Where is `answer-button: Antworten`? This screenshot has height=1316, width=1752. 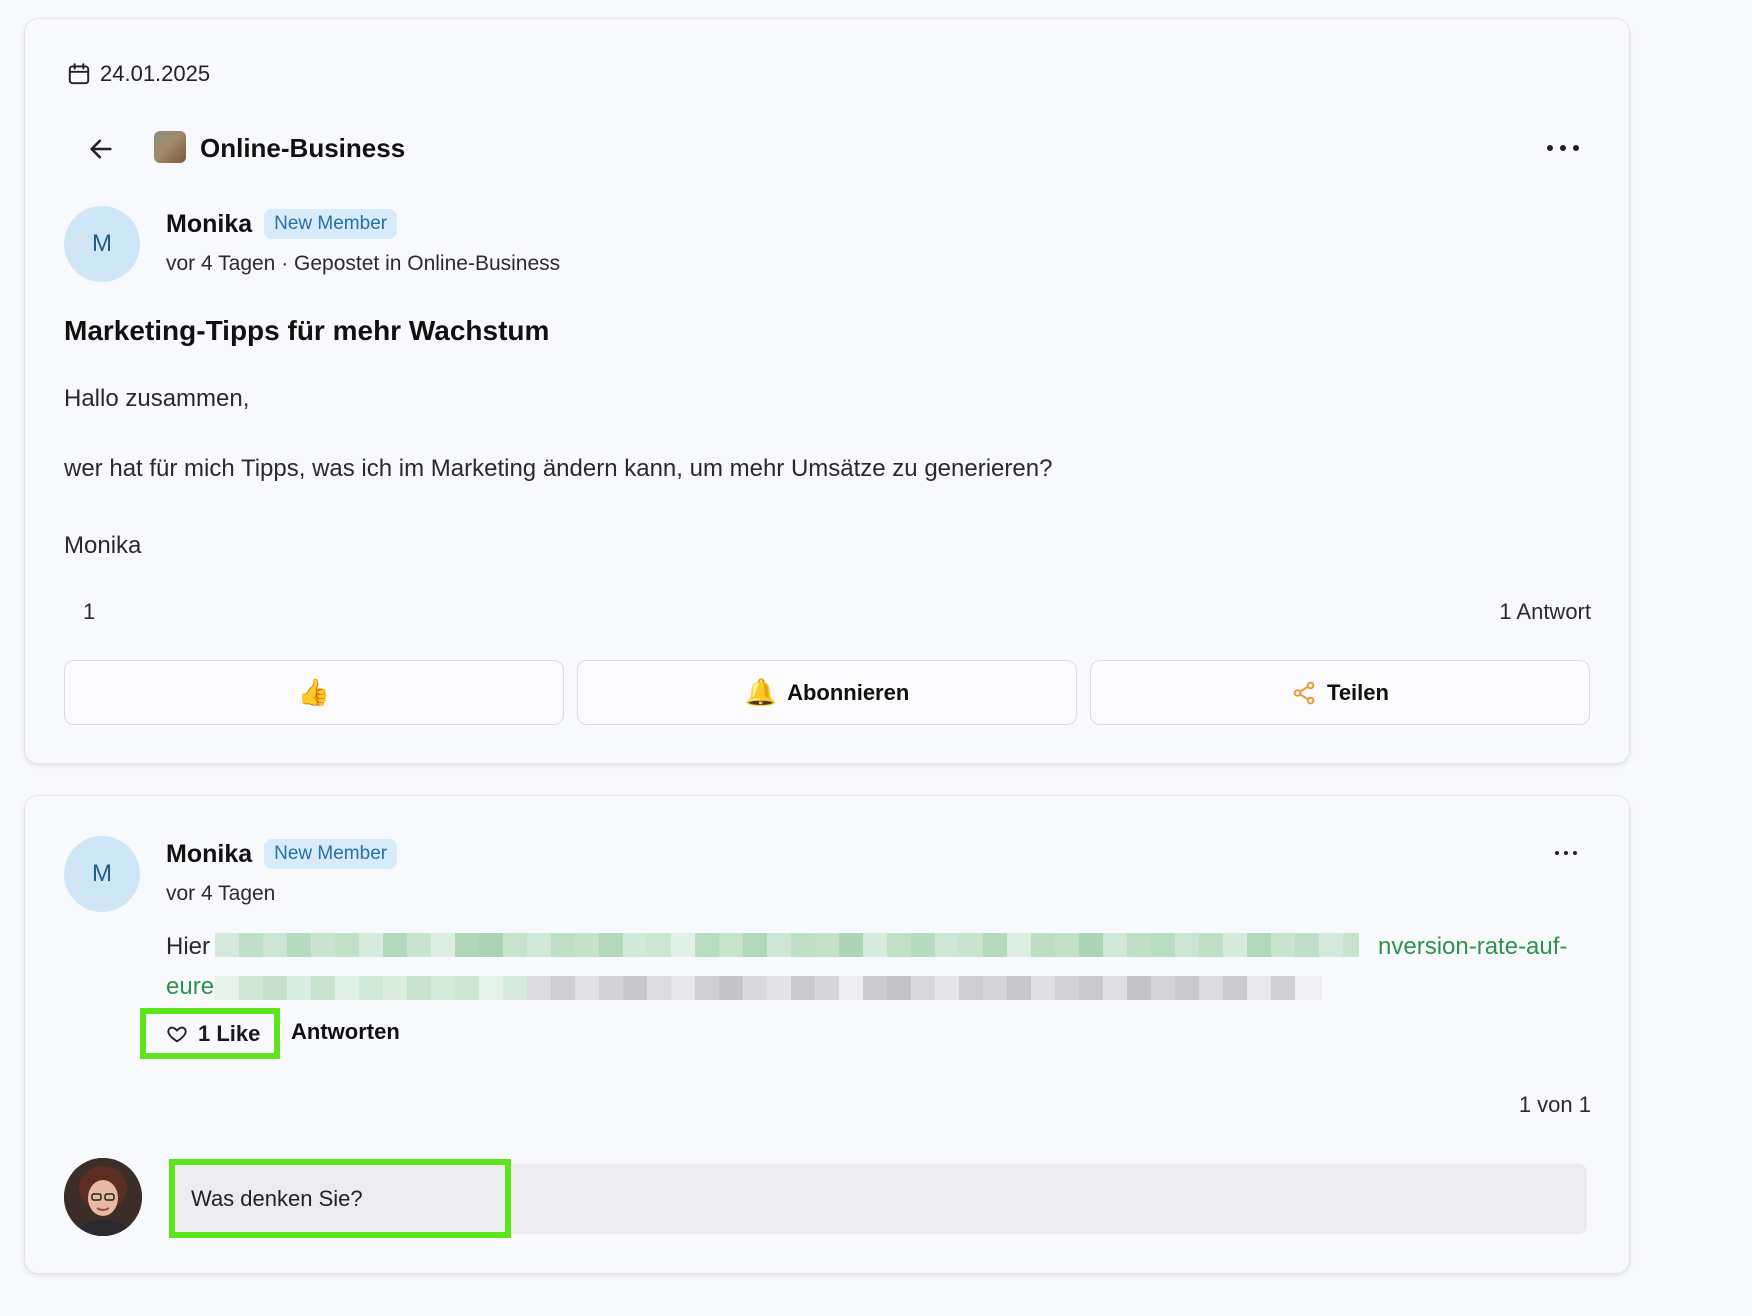 answer-button: Antworten is located at coordinates (345, 1032).